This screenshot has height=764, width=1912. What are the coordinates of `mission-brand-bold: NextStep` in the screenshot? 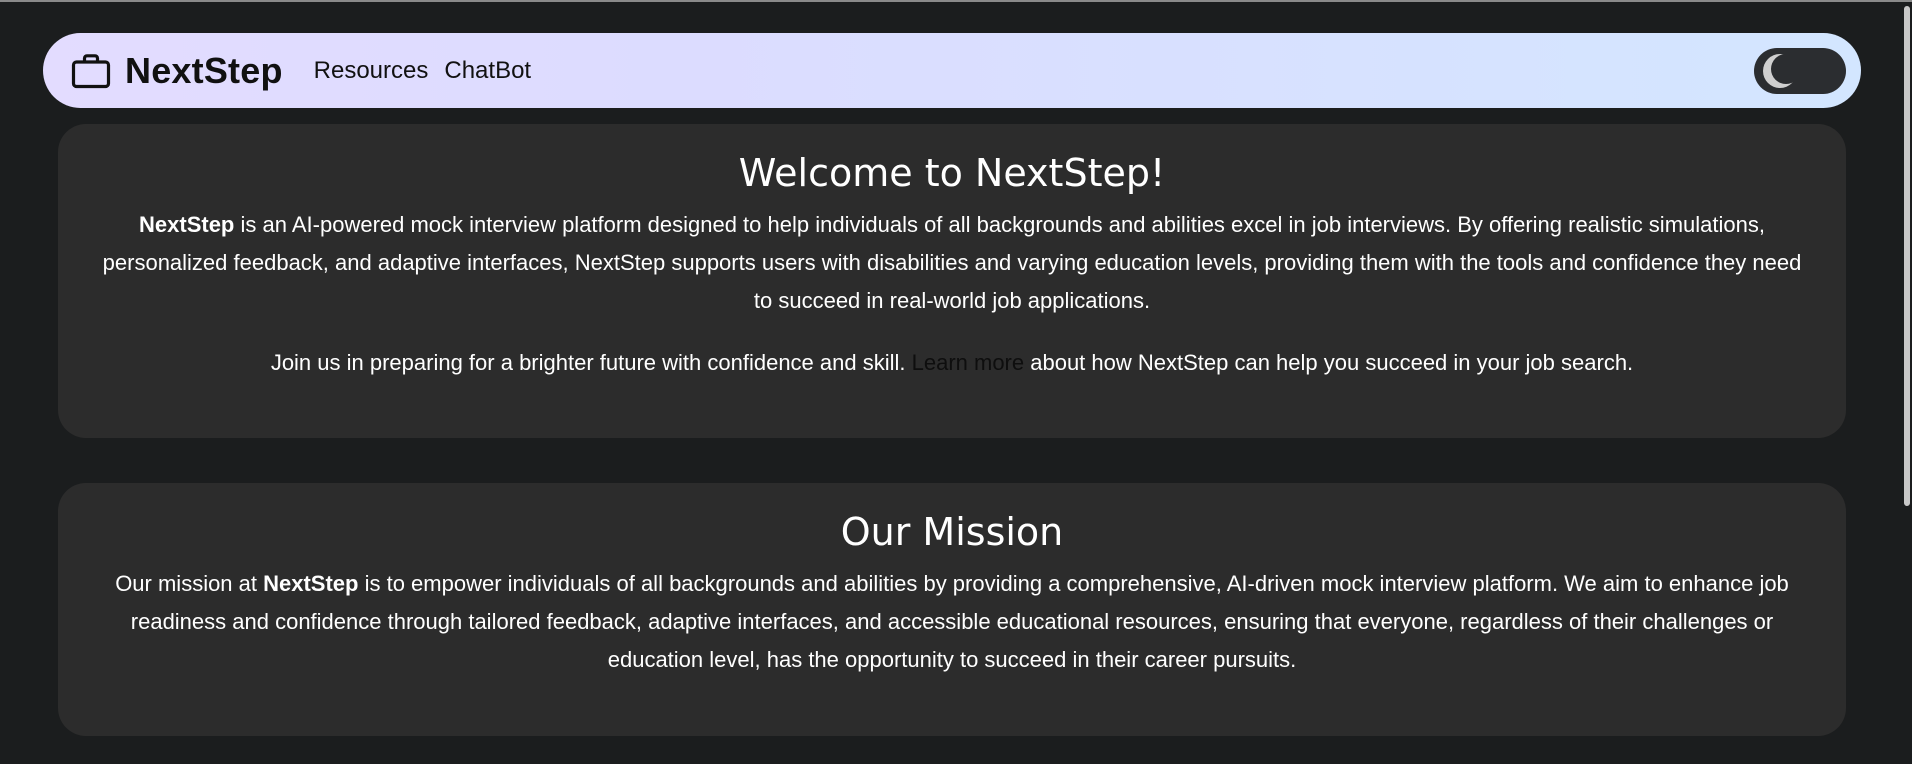 It's located at (311, 583).